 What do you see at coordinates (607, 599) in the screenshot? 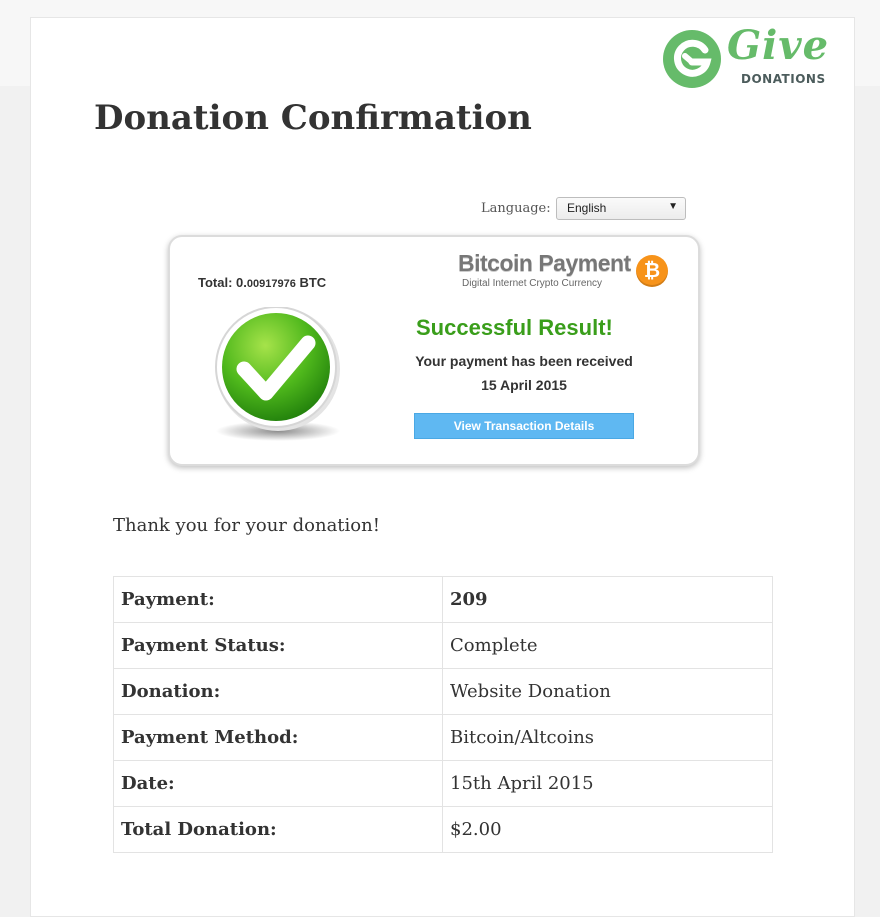
I see `detail-value: 209` at bounding box center [607, 599].